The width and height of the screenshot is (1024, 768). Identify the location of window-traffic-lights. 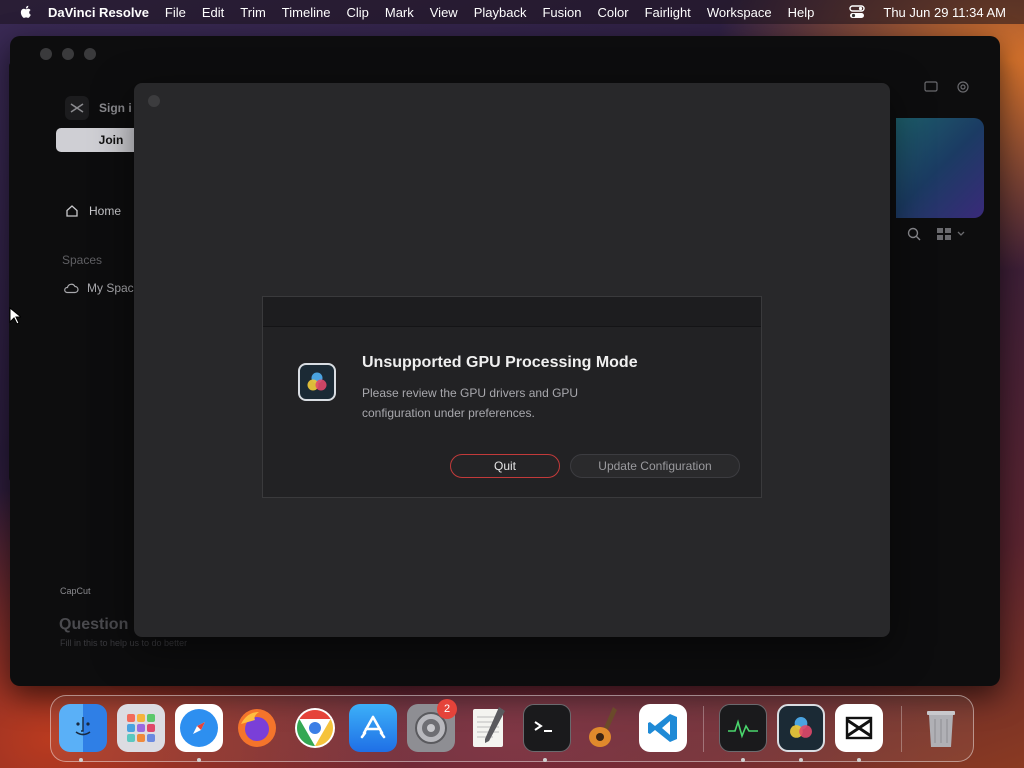
(68, 54).